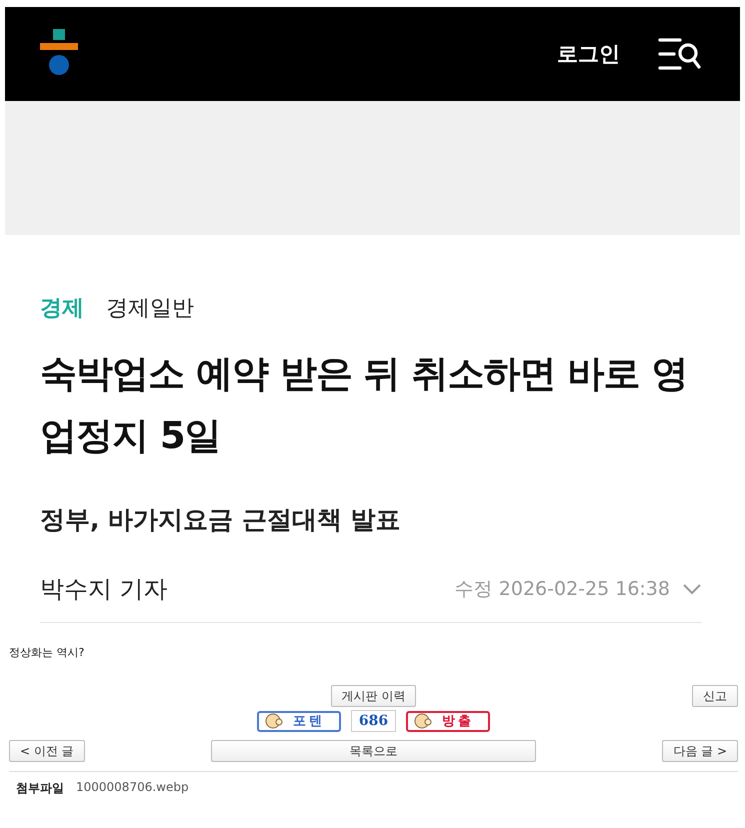  Describe the element at coordinates (132, 788) in the screenshot. I see `attachment-link: 1000008706.webp` at that location.